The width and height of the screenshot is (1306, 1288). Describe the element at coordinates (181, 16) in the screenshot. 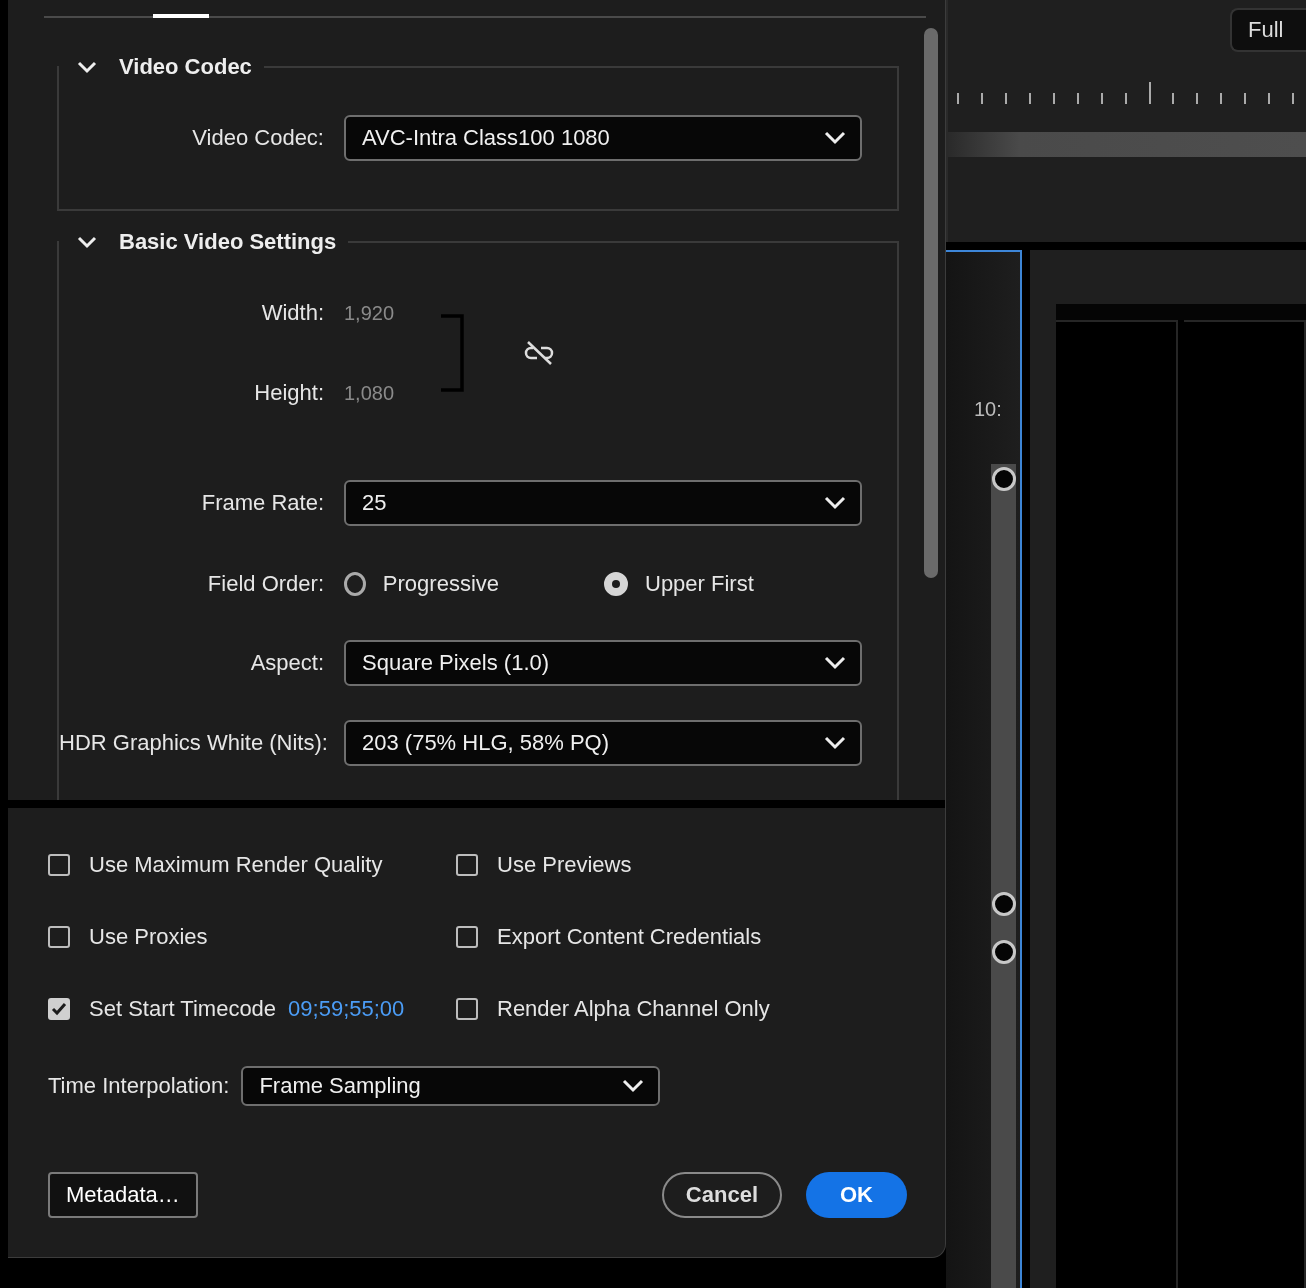

I see `selected-tab-indicator` at that location.